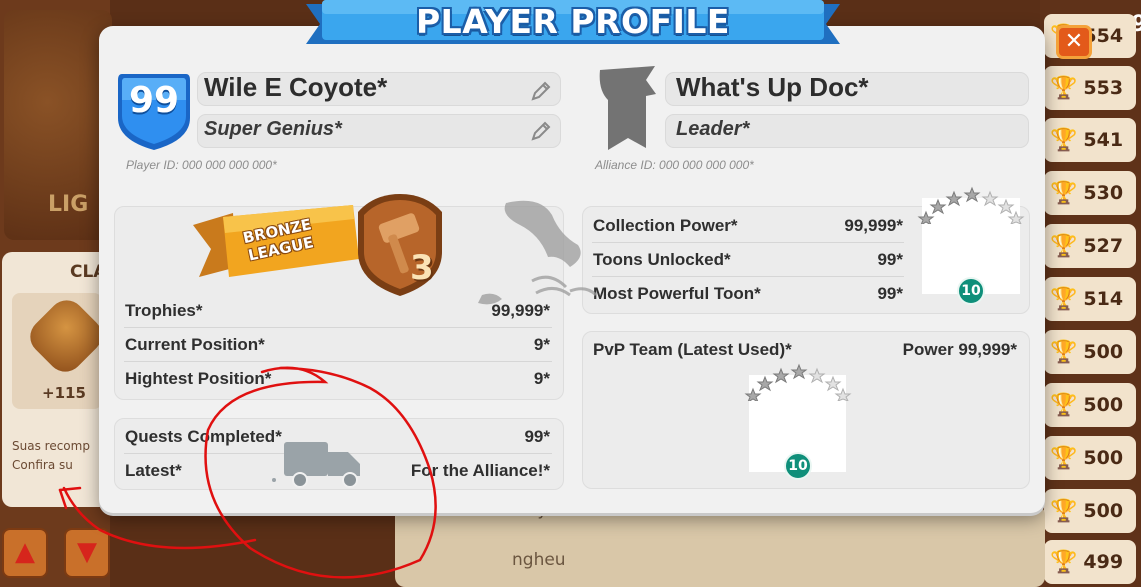 This screenshot has height=587, width=1141. I want to click on background-bottom-rows, so click(720, 546).